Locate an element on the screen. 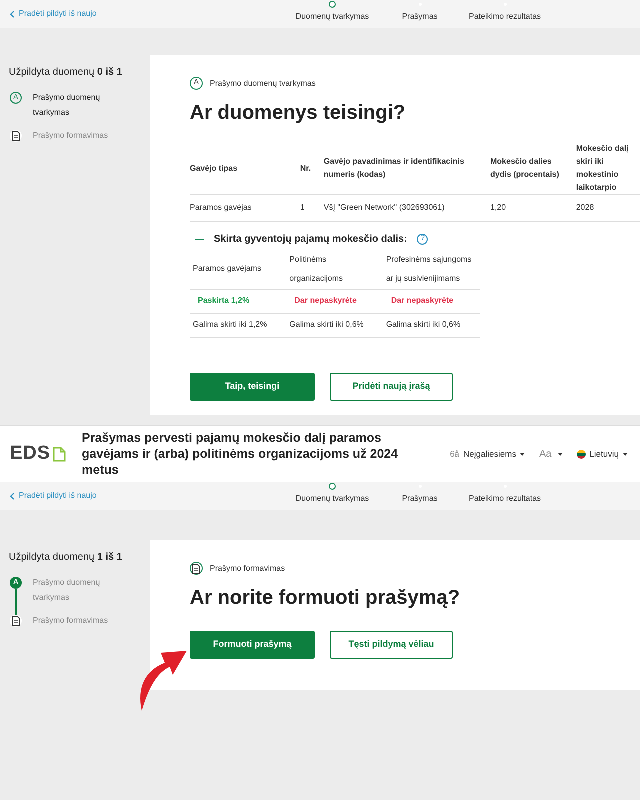 The width and height of the screenshot is (640, 800). column-header: Mokesčio dalies dydis (procentais) is located at coordinates (533, 168).